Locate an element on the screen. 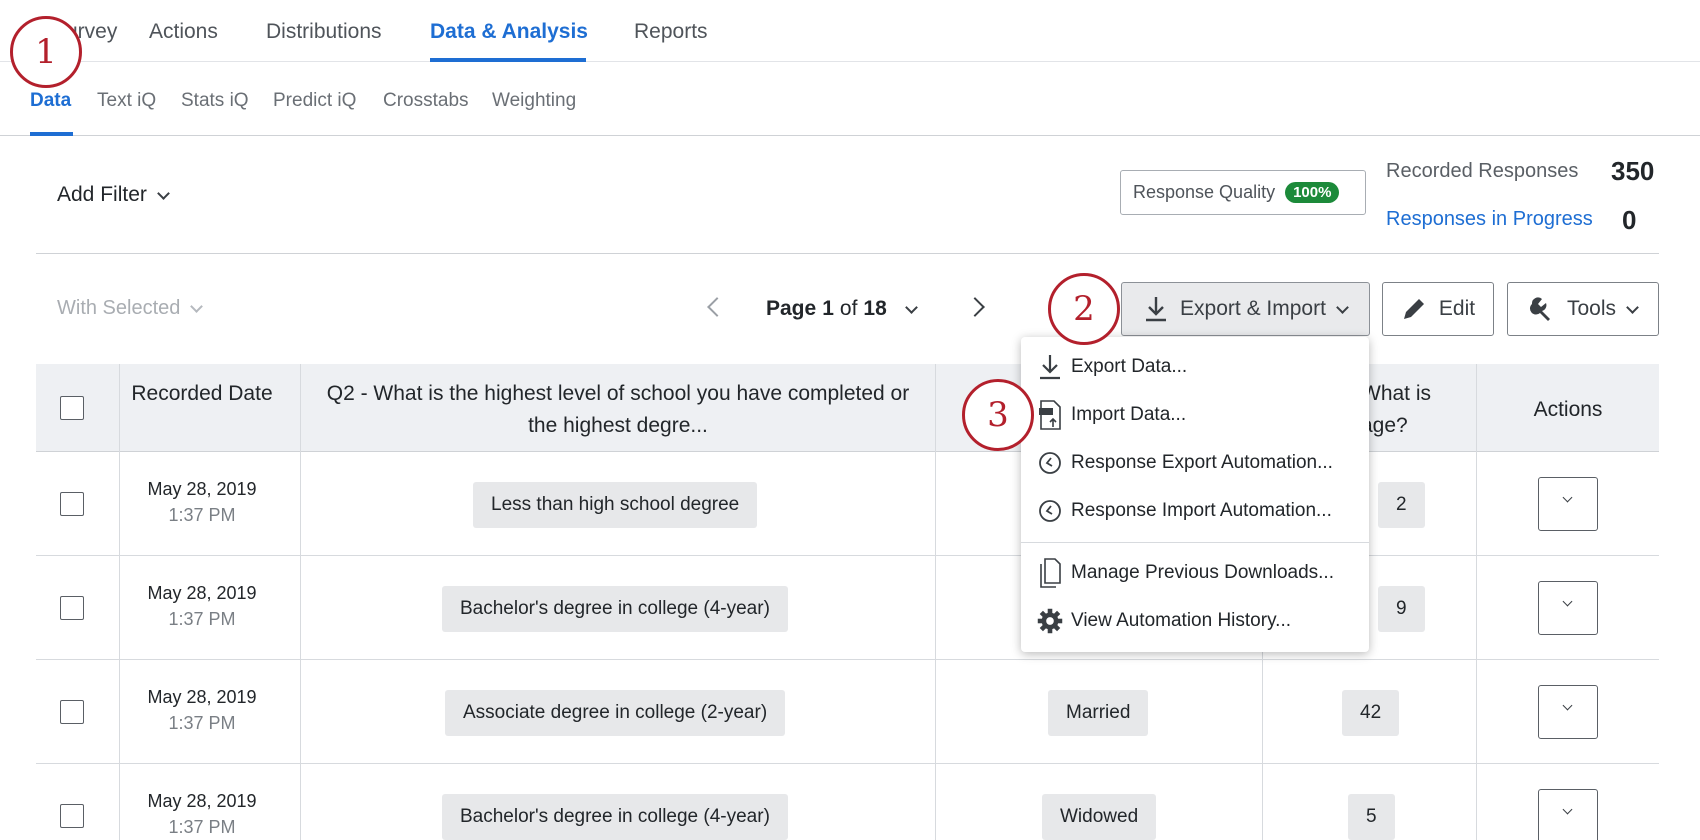  q4-value: 9 is located at coordinates (1401, 609).